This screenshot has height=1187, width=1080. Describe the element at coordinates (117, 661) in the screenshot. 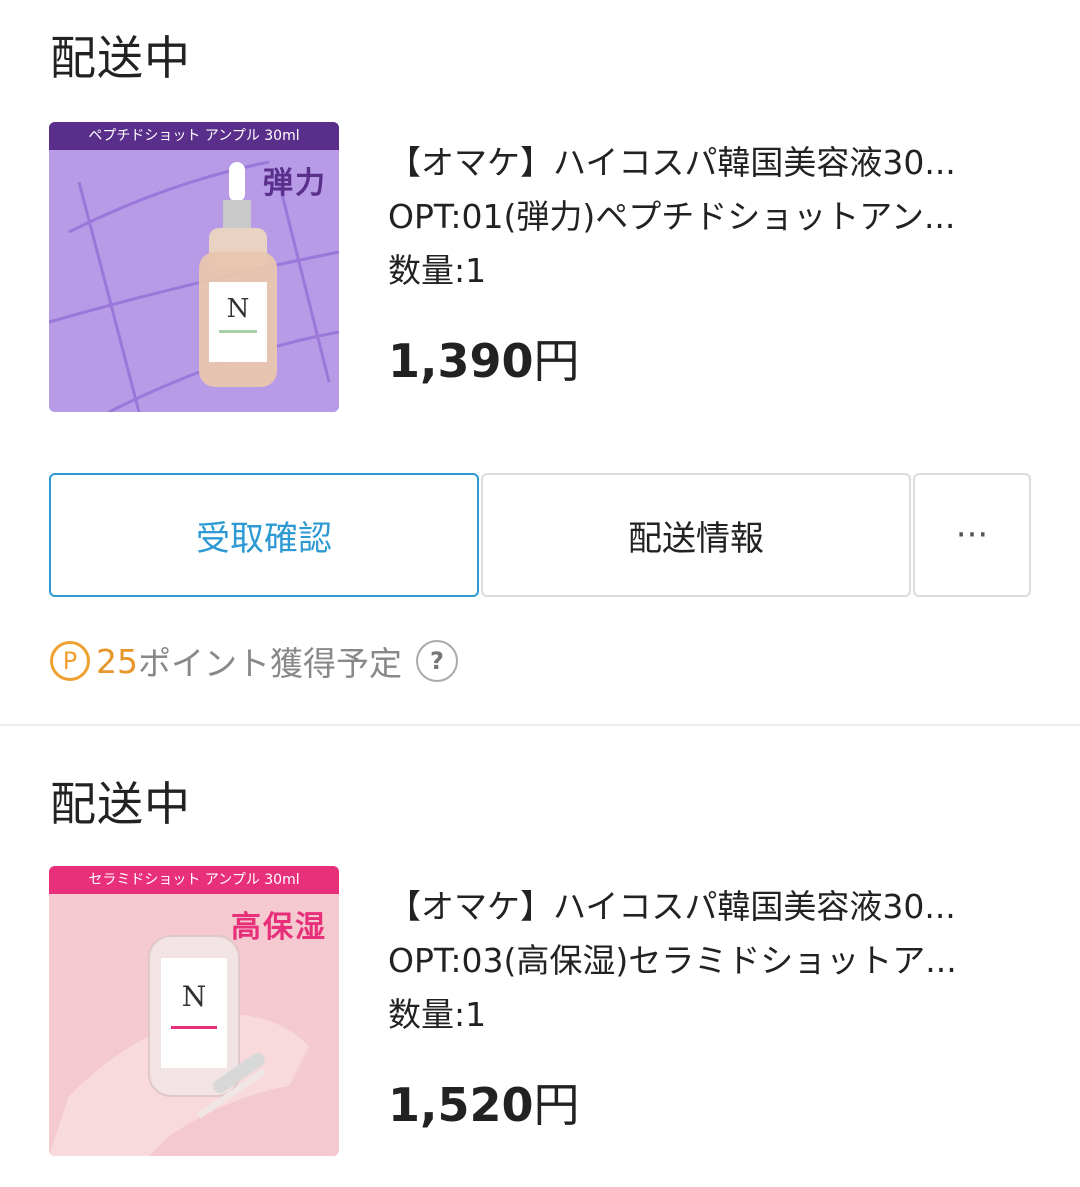

I see `points-amount: 25` at that location.